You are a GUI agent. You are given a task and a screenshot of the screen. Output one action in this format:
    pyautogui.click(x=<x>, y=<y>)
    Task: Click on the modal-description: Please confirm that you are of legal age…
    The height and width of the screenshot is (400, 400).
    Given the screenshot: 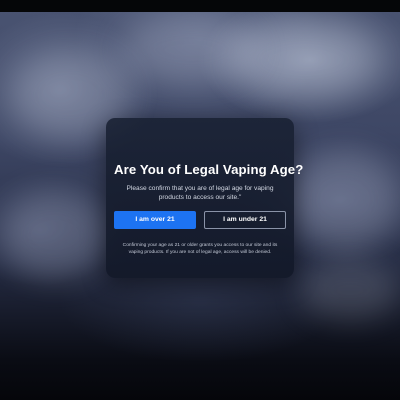 What is the action you would take?
    pyautogui.click(x=200, y=193)
    